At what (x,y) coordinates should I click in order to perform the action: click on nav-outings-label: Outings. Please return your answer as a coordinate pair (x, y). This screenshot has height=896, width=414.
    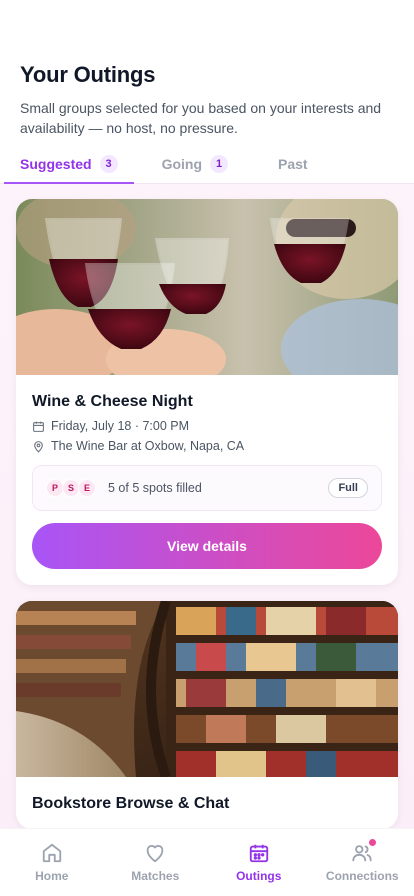
    Looking at the image, I should click on (259, 876).